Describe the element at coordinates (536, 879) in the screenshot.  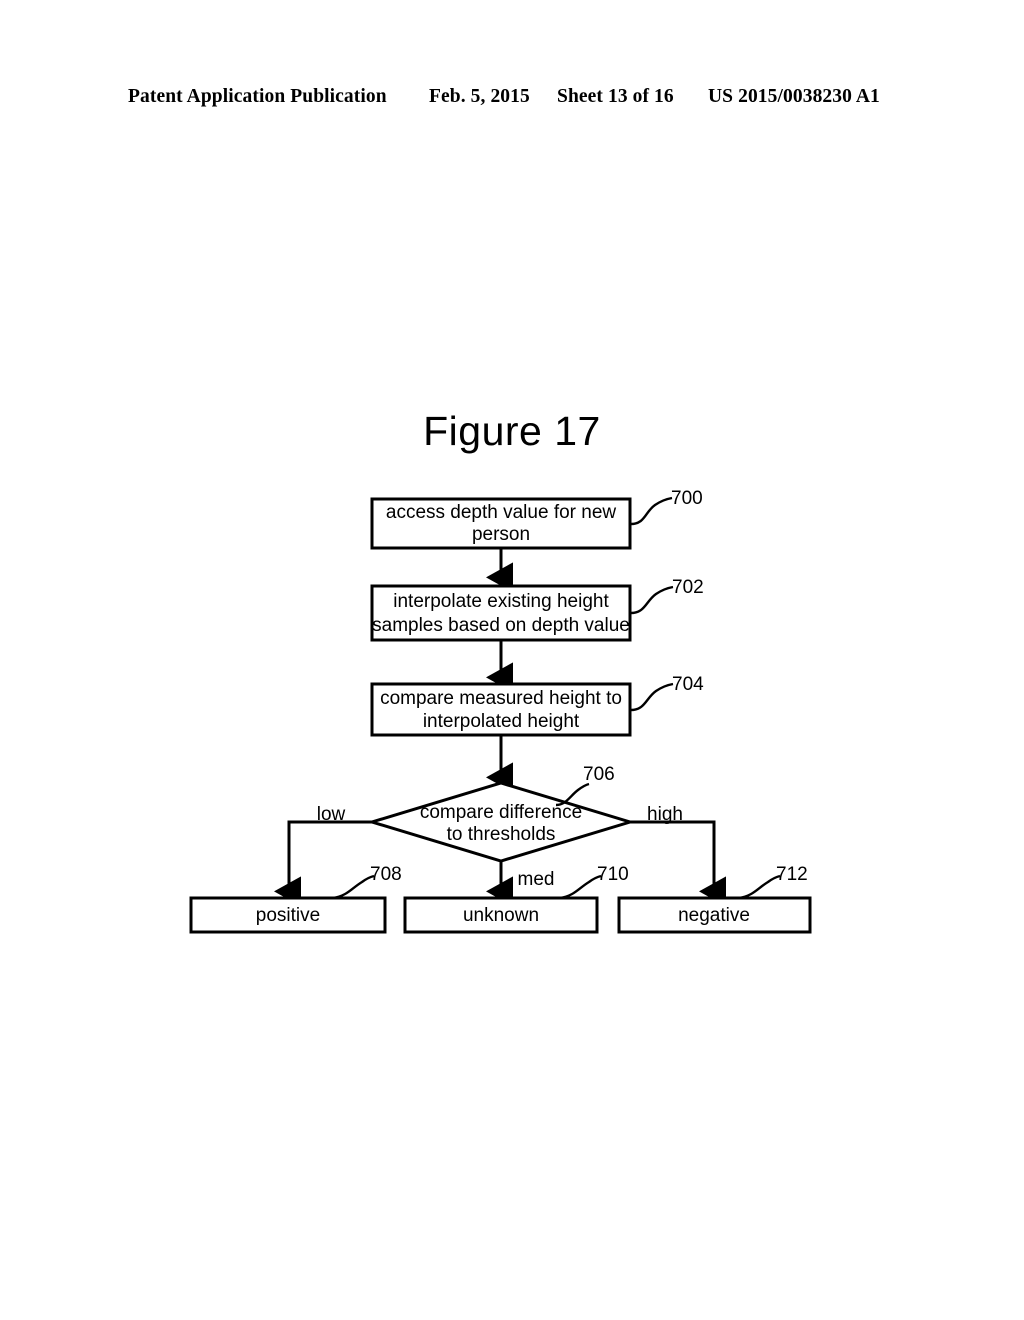
I see `edge-label-med: med` at that location.